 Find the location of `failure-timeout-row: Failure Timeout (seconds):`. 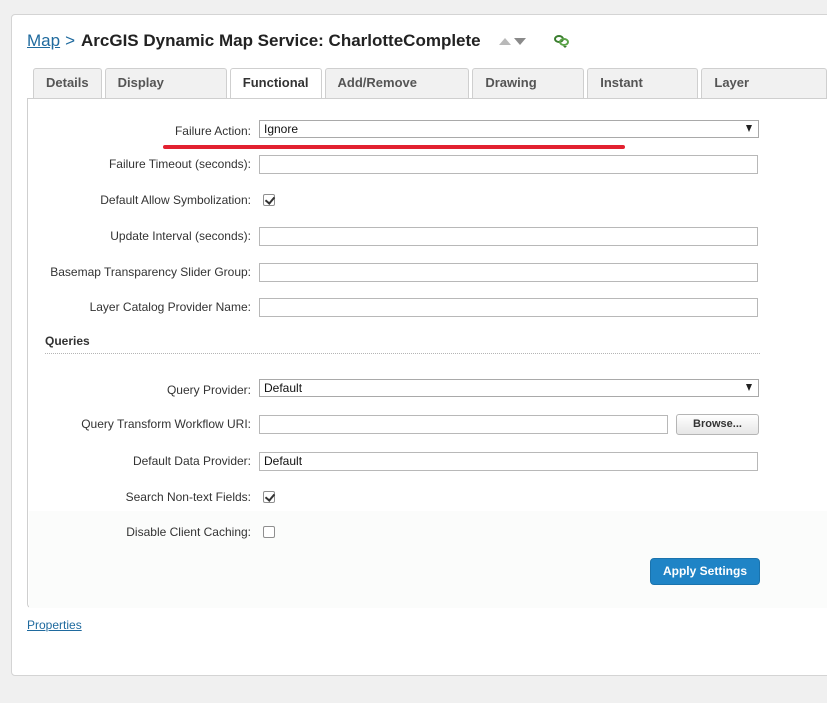

failure-timeout-row: Failure Timeout (seconds): is located at coordinates (427, 164).